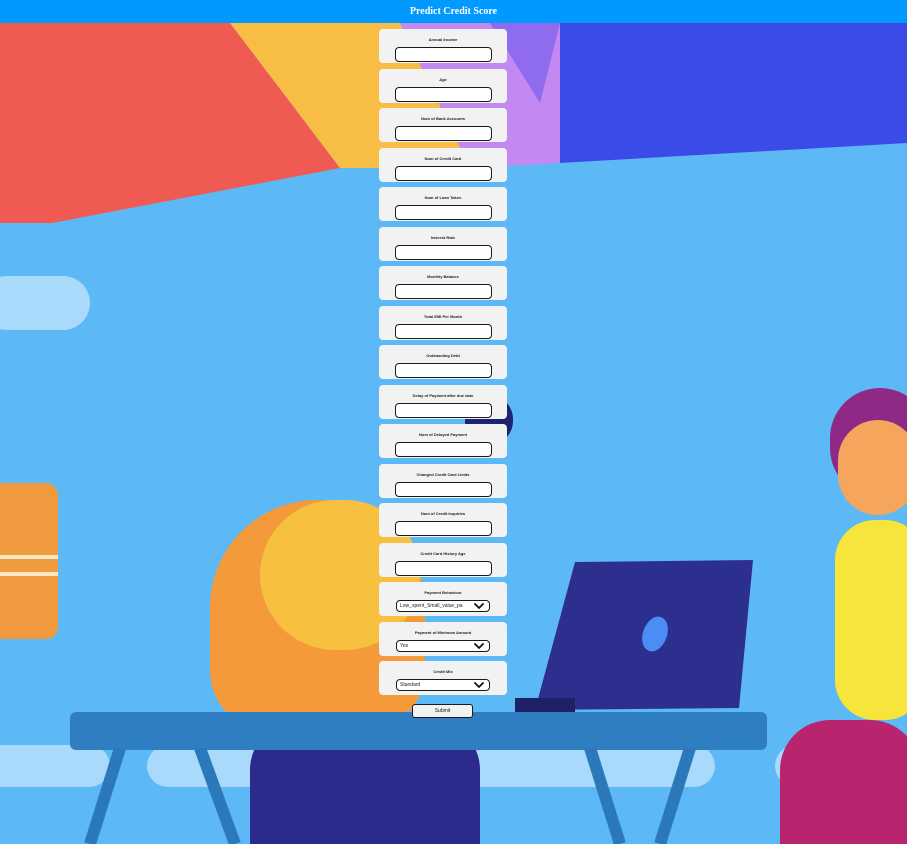  What do you see at coordinates (443, 520) in the screenshot?
I see `field-num-credit-inquiries: Num of Credit Inquiries` at bounding box center [443, 520].